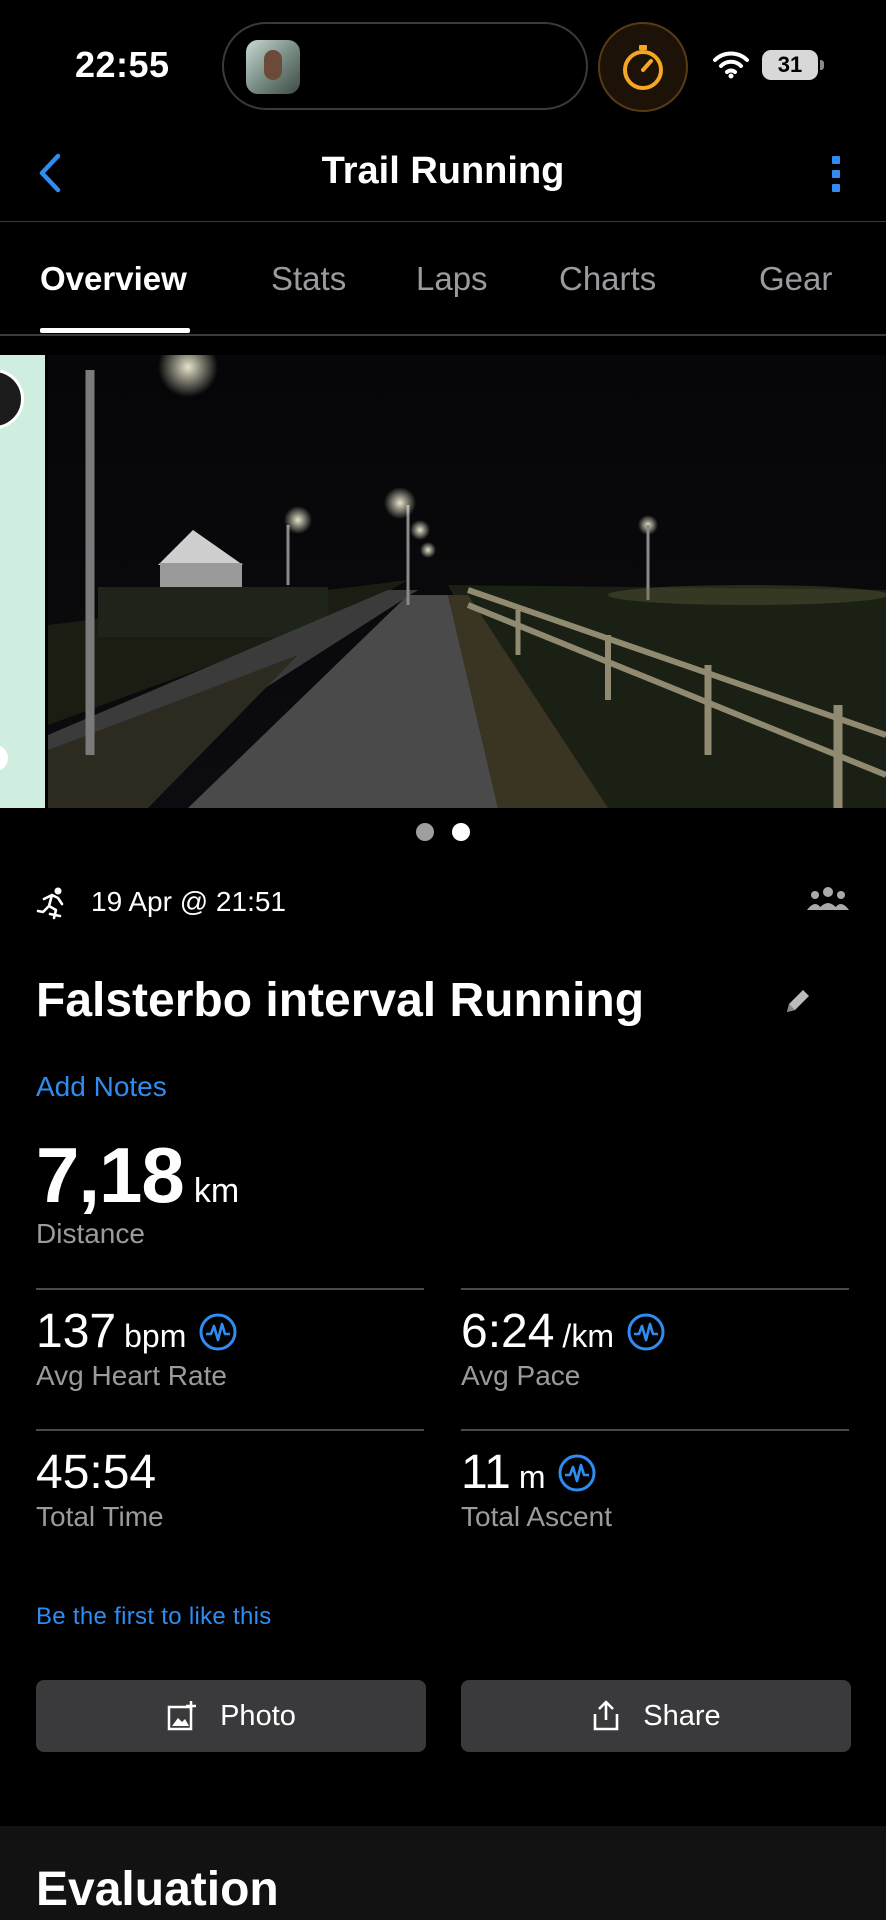  What do you see at coordinates (157, 1889) in the screenshot?
I see `evaluation-heading: Evaluation` at bounding box center [157, 1889].